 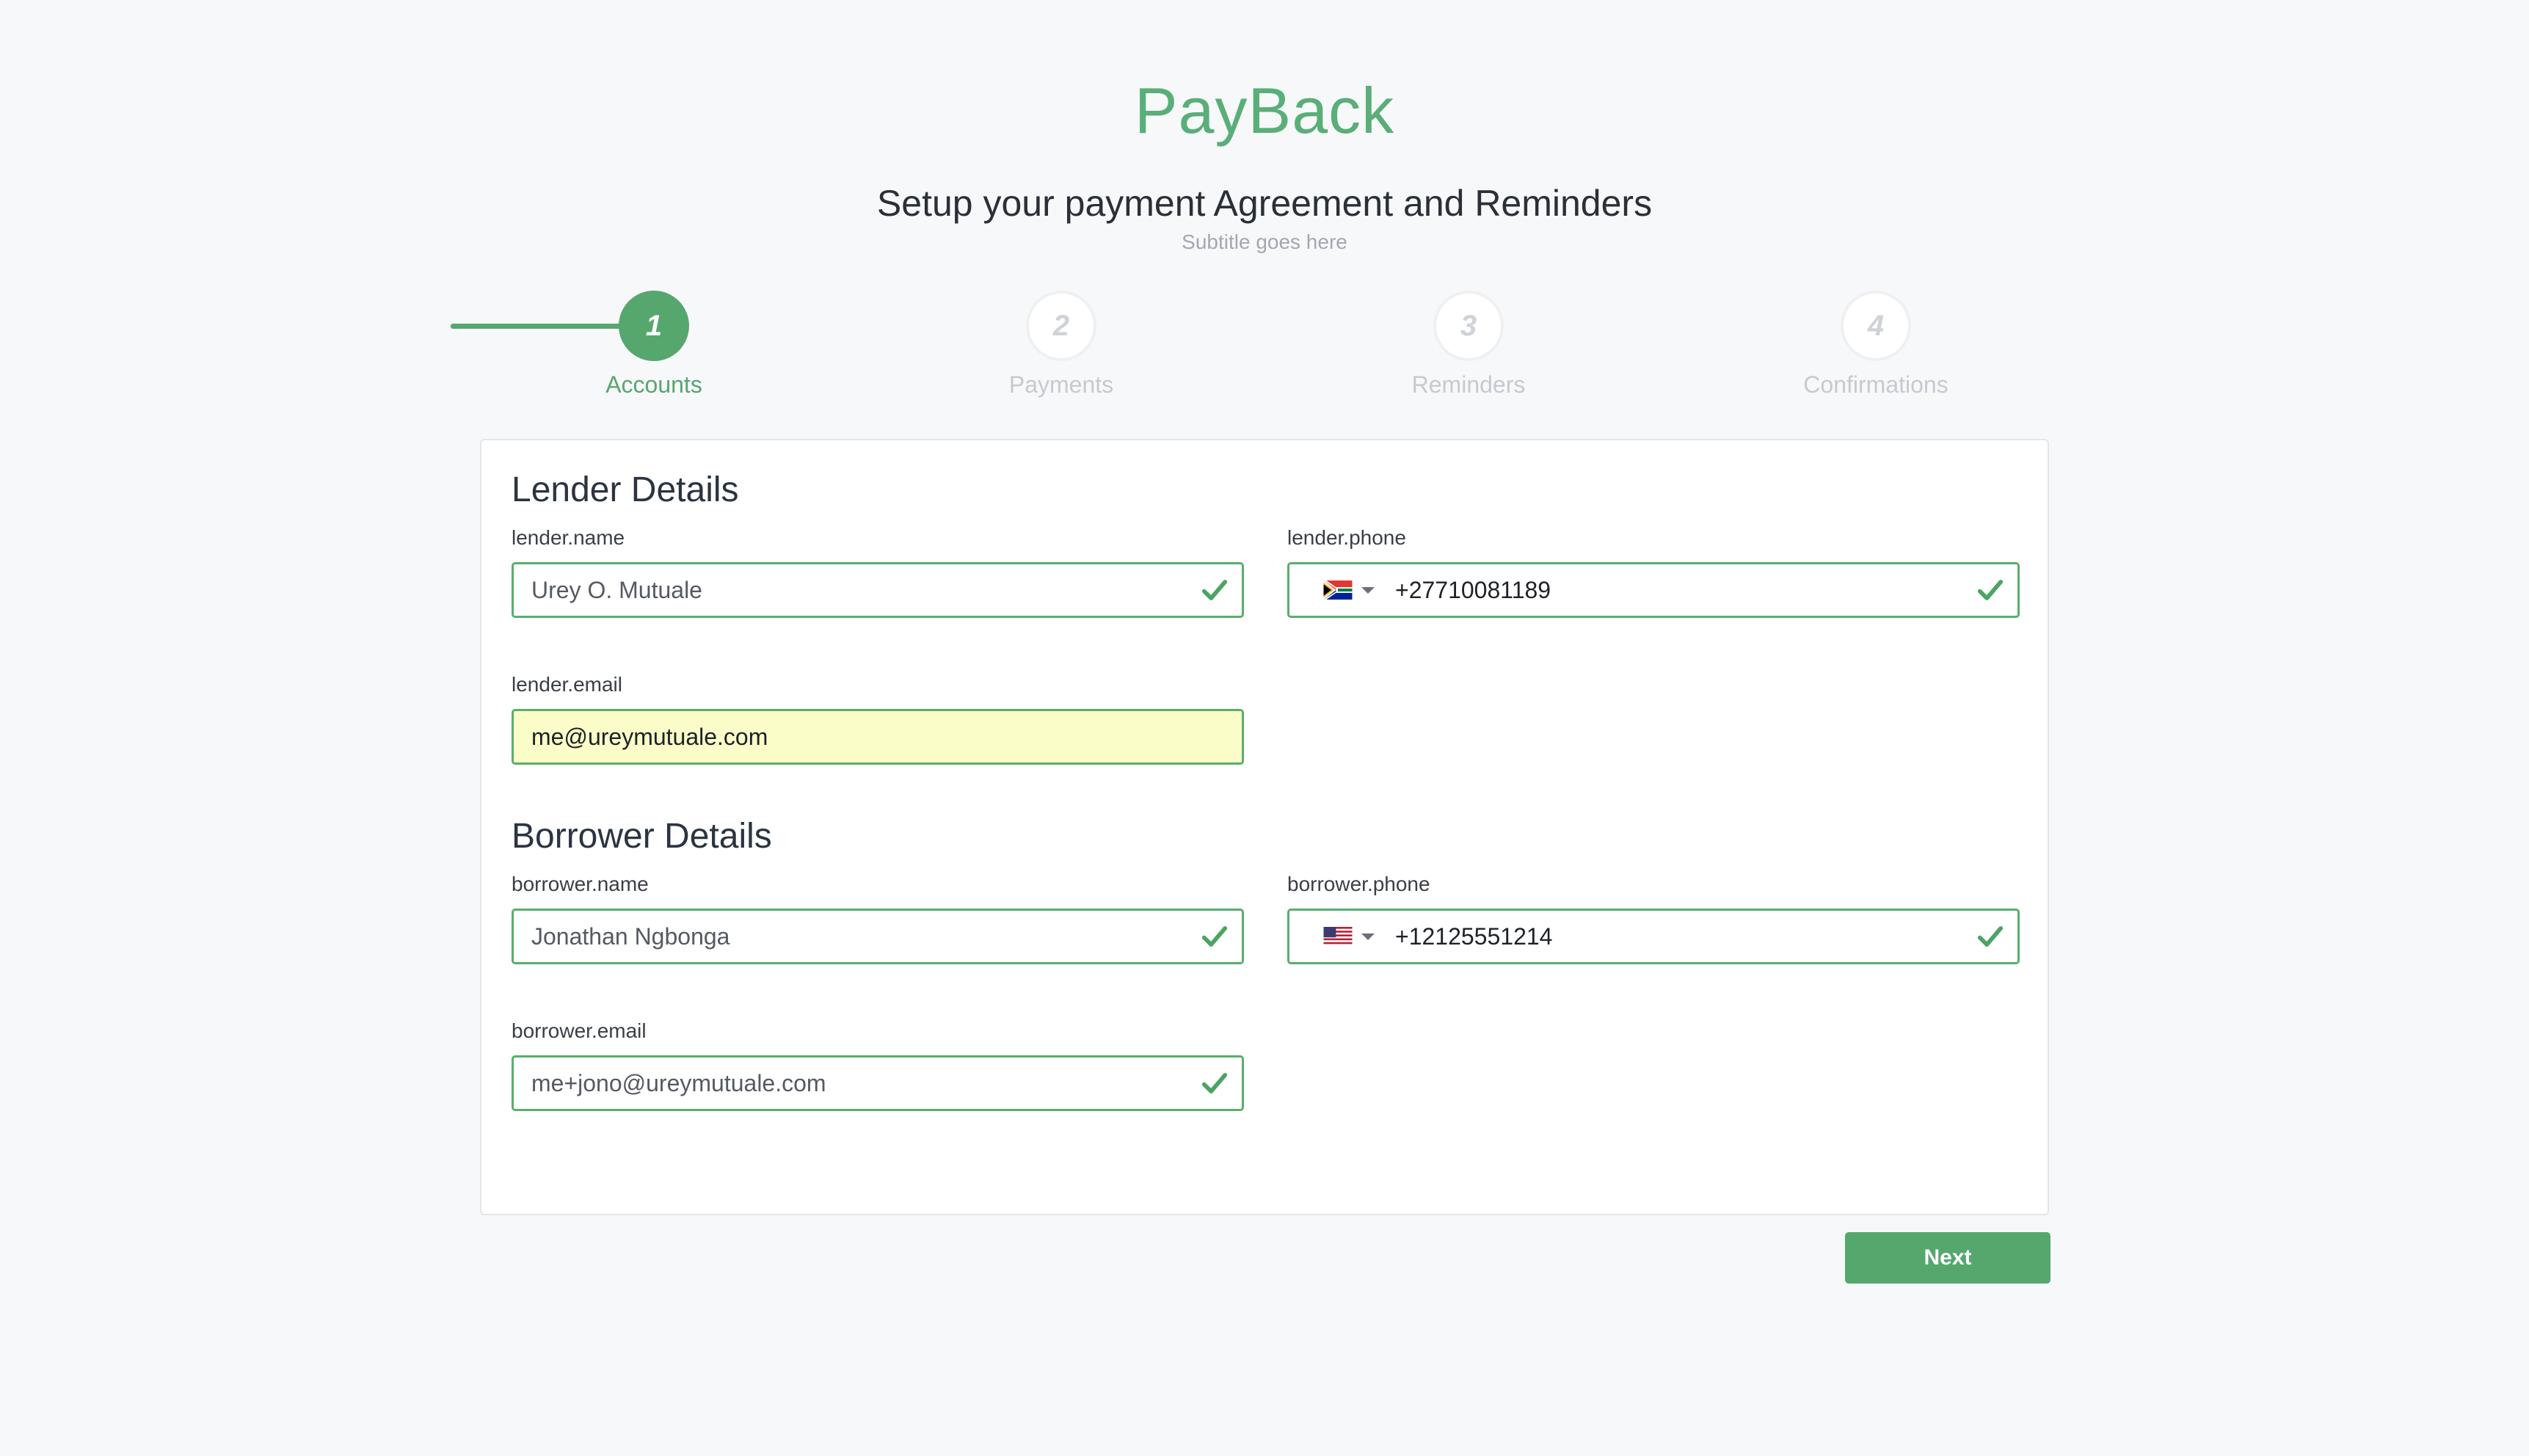 I want to click on lender-name-field: Urey O. Mutuale, so click(x=878, y=590).